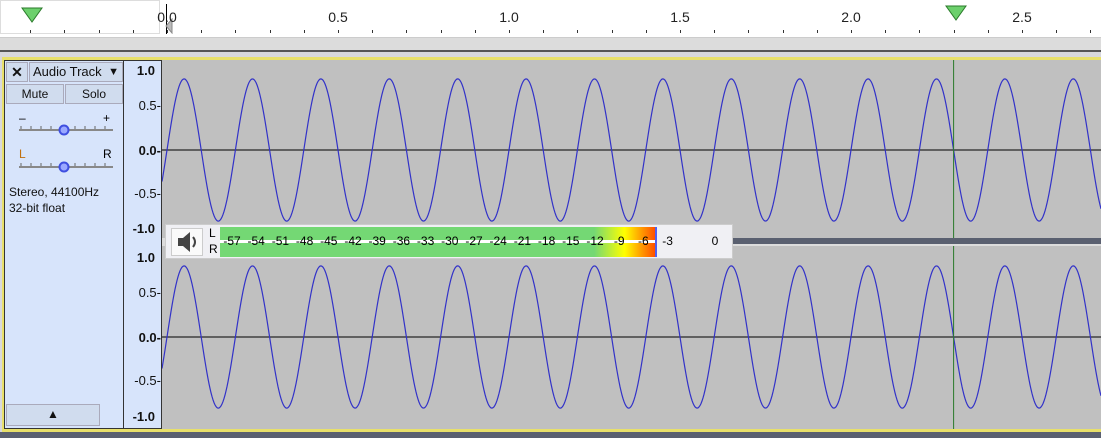  What do you see at coordinates (32, 15) in the screenshot?
I see `play-region-start-icon` at bounding box center [32, 15].